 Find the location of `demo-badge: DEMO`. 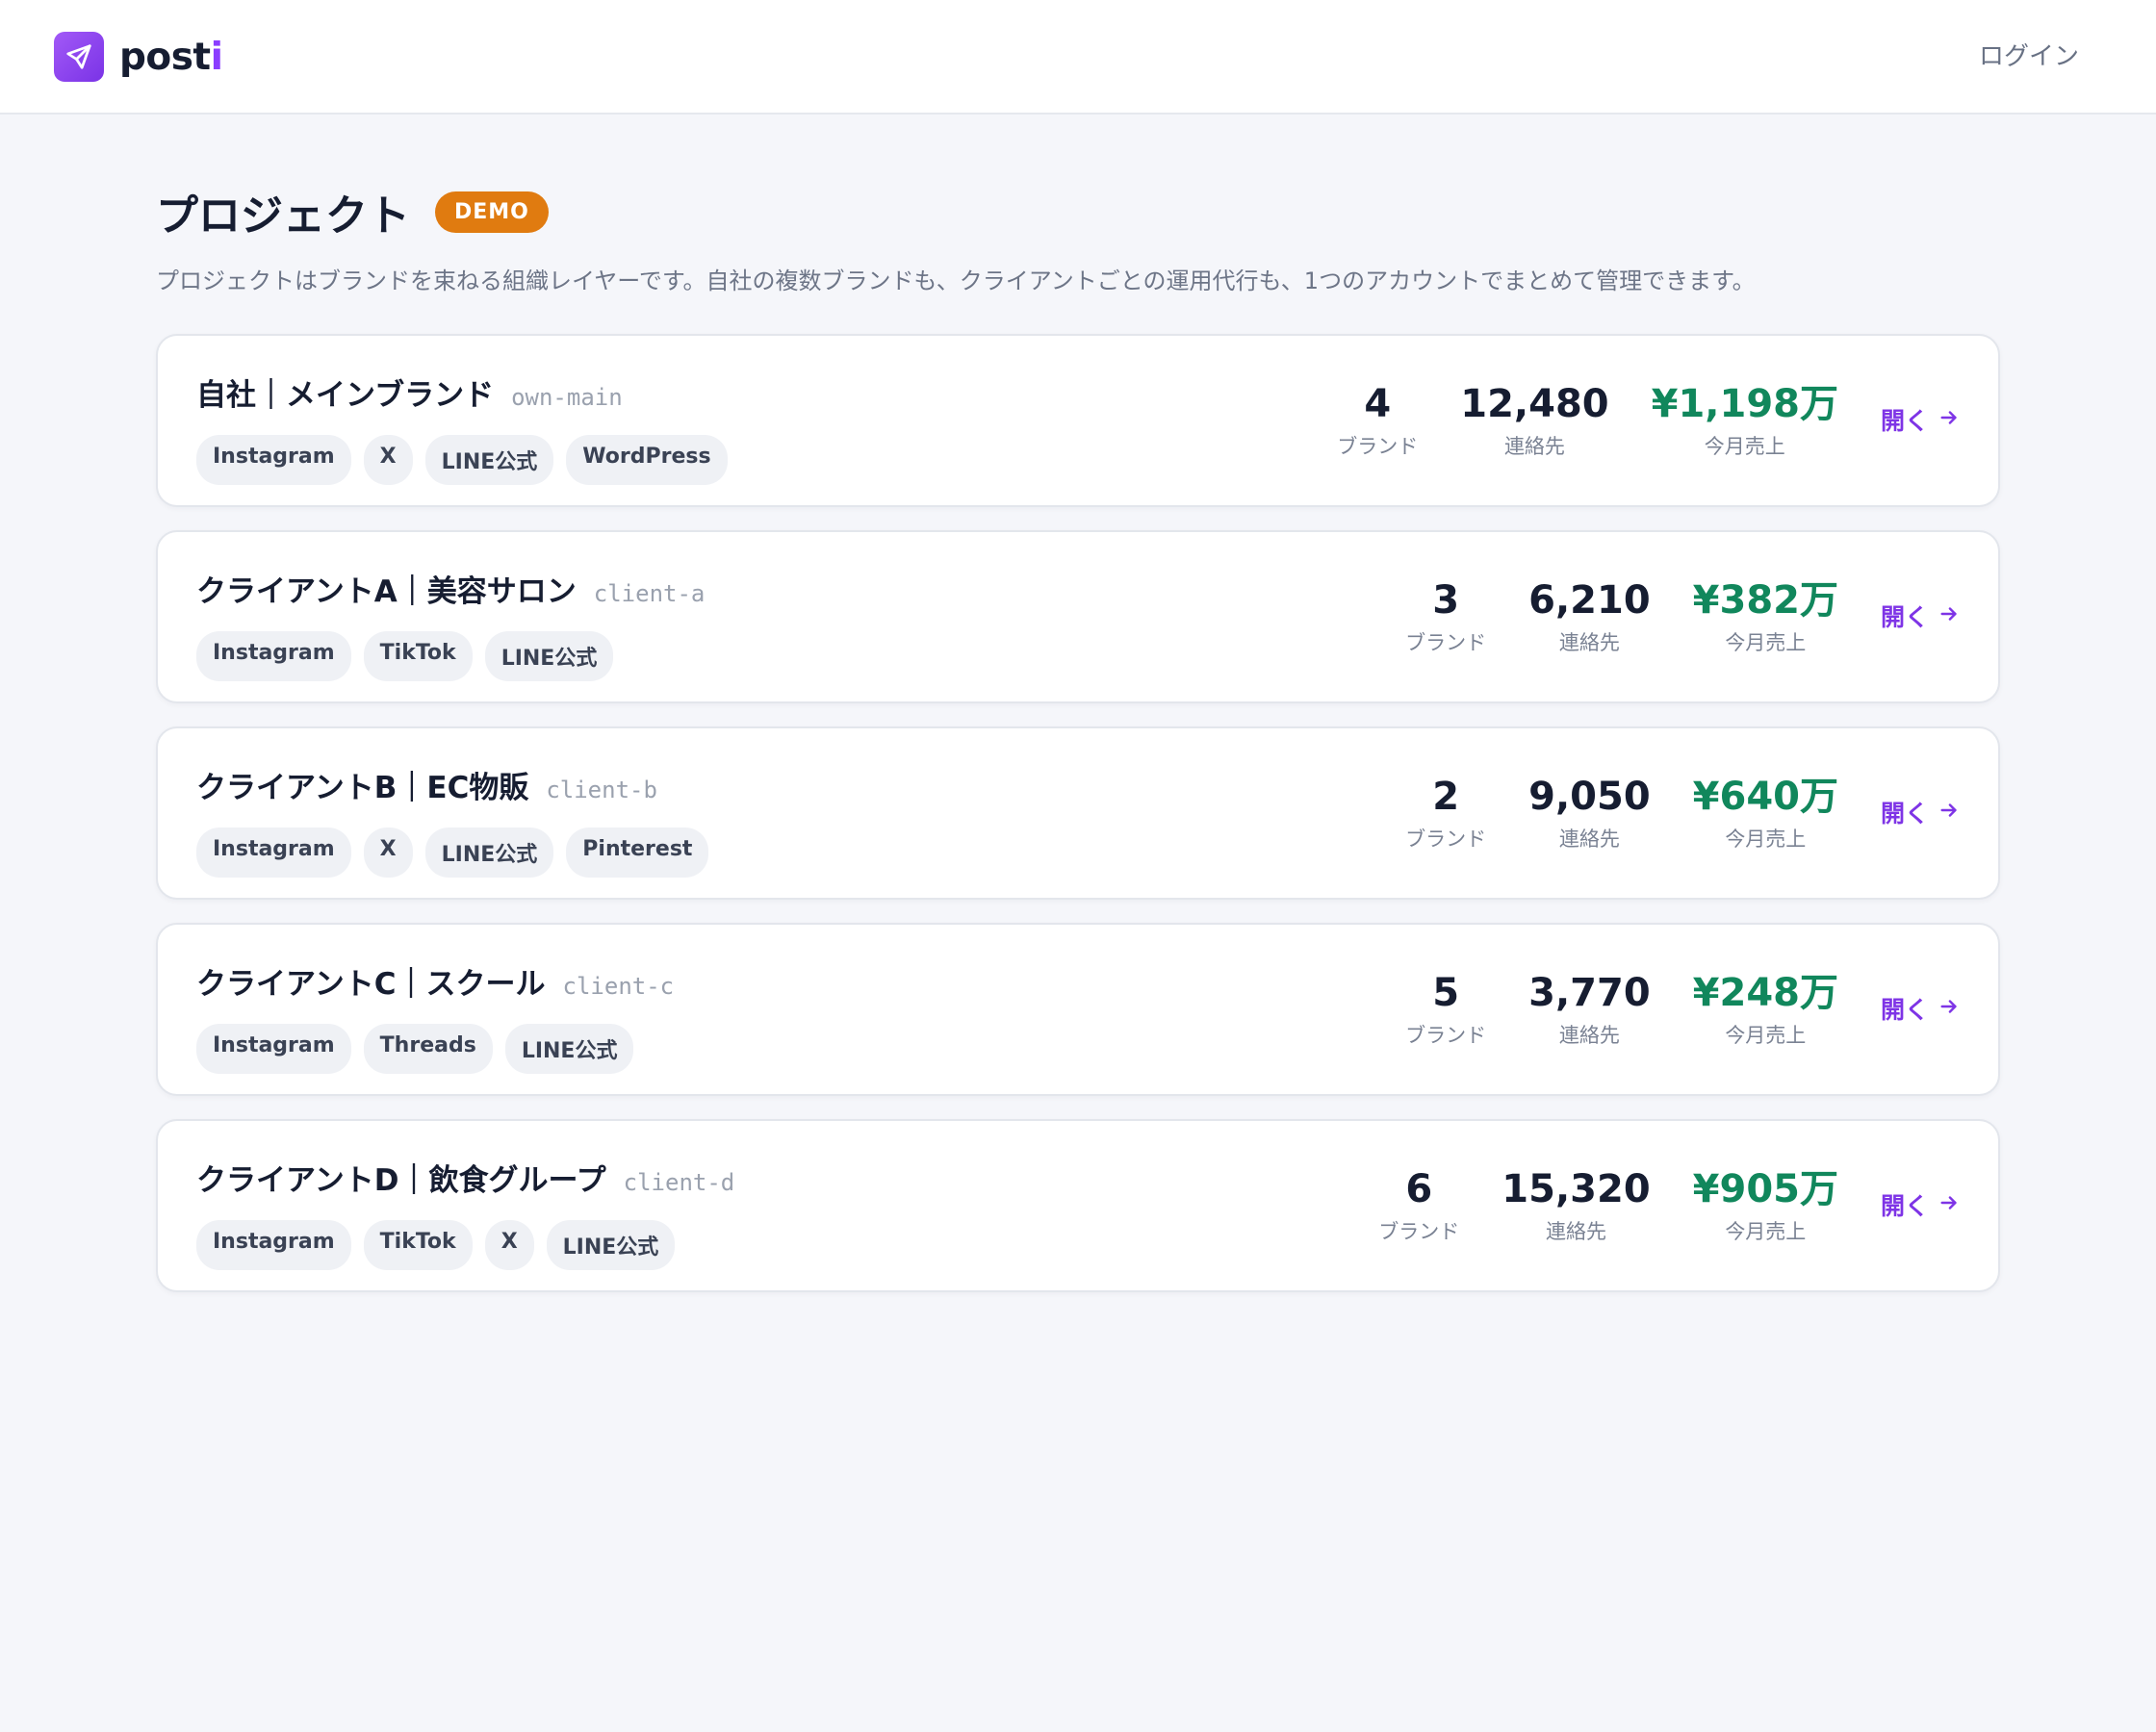

demo-badge: DEMO is located at coordinates (492, 212).